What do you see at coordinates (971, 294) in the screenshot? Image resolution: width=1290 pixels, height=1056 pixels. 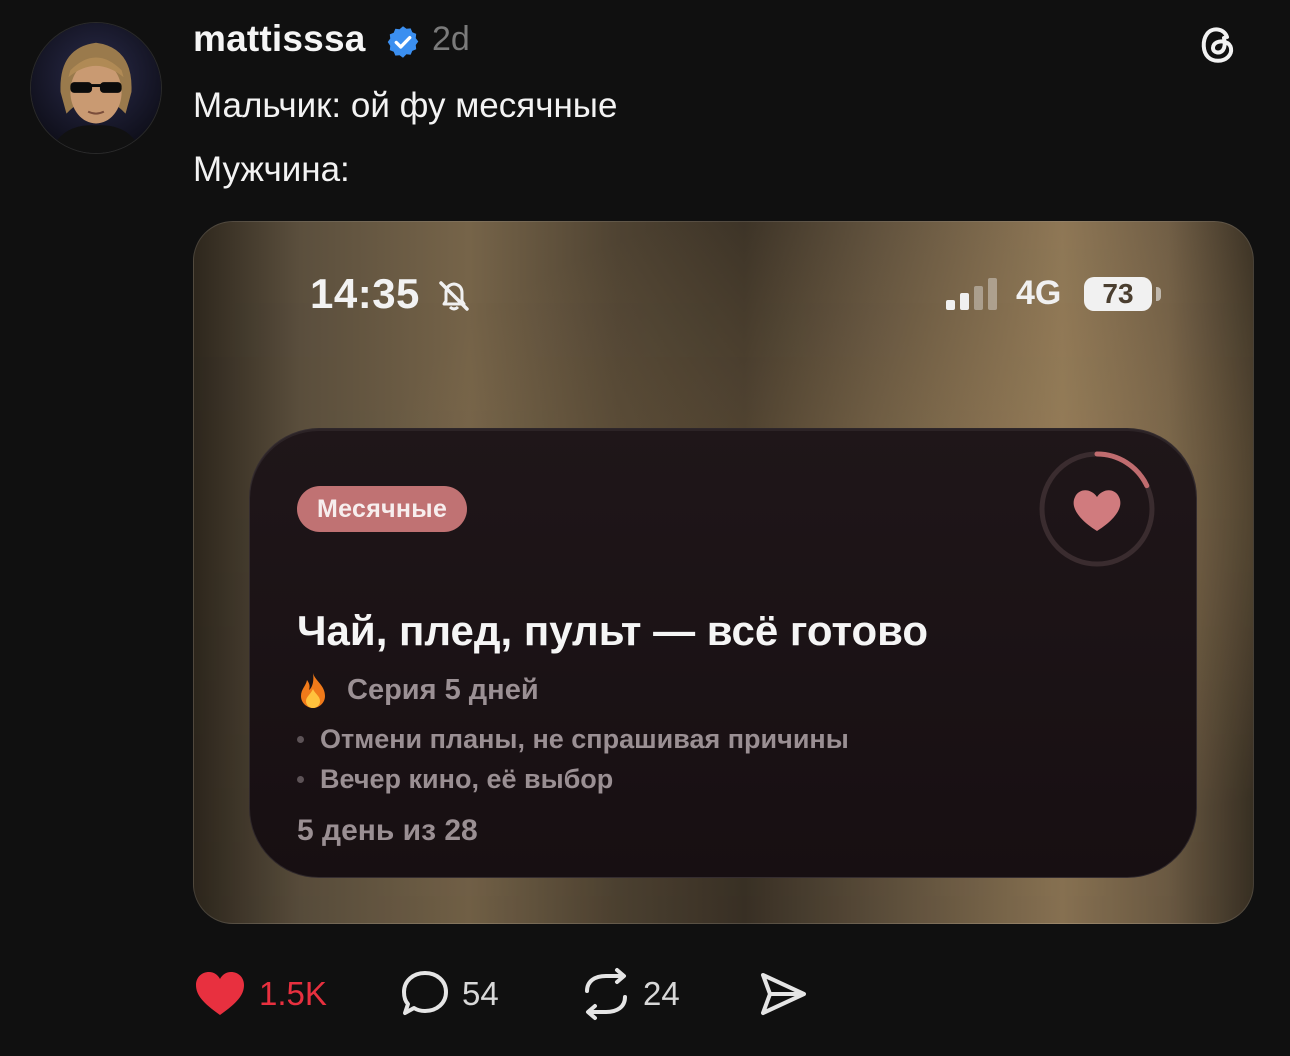 I see `signal-icon` at bounding box center [971, 294].